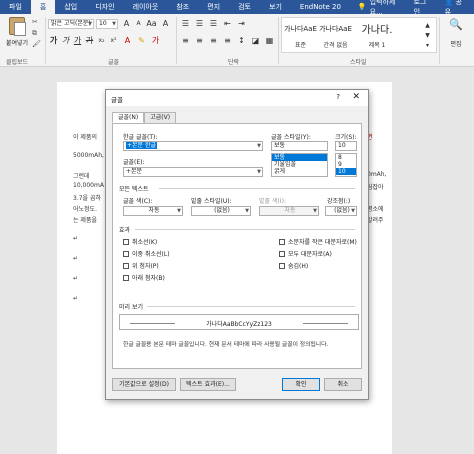  I want to click on tab-insert: 삽입, so click(70, 7).